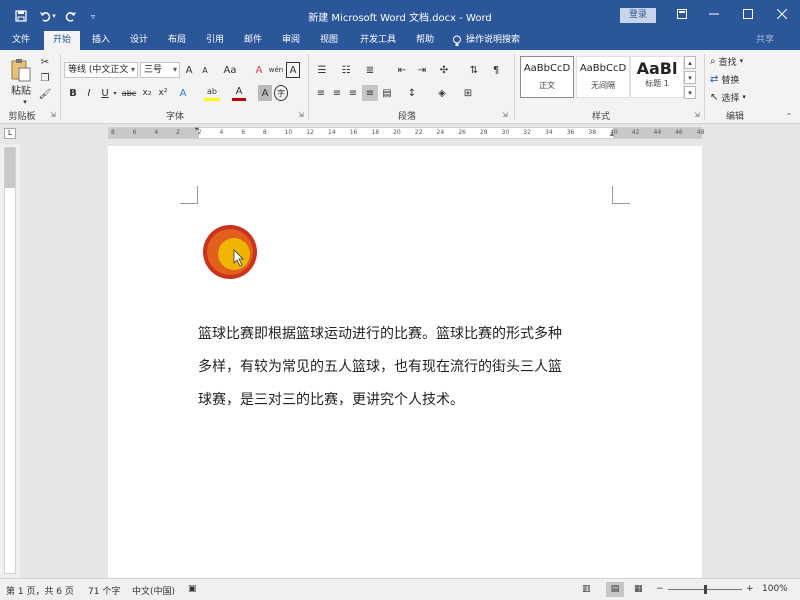 The height and width of the screenshot is (600, 800). What do you see at coordinates (62, 40) in the screenshot?
I see `tab-home: 开始` at bounding box center [62, 40].